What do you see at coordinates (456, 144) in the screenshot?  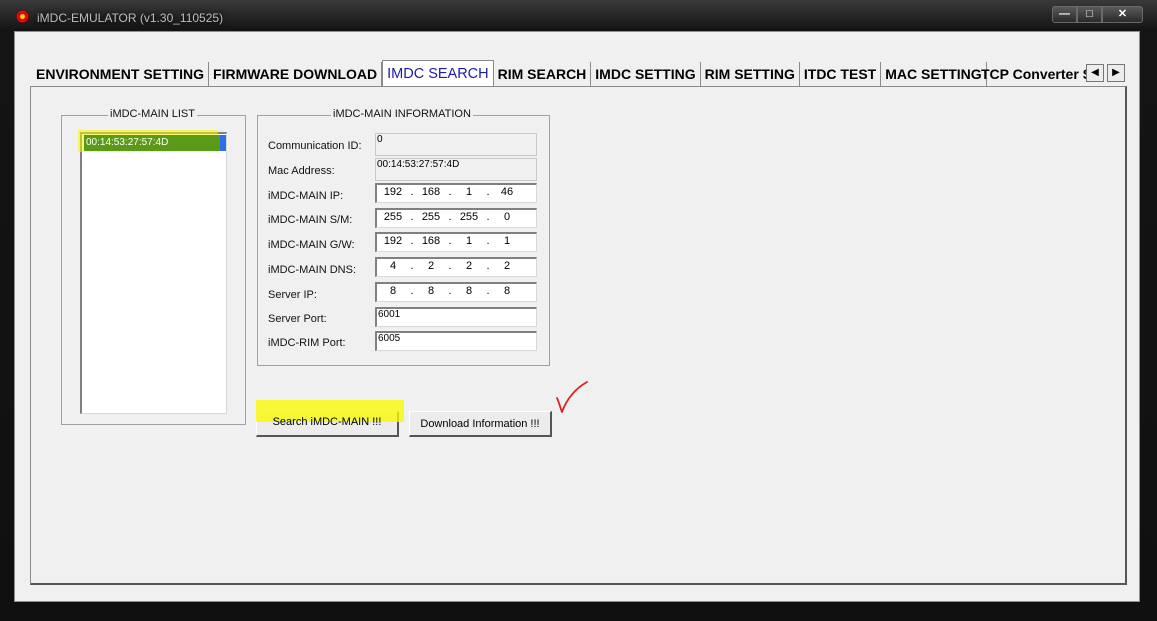 I see `communication-id-field: 0` at bounding box center [456, 144].